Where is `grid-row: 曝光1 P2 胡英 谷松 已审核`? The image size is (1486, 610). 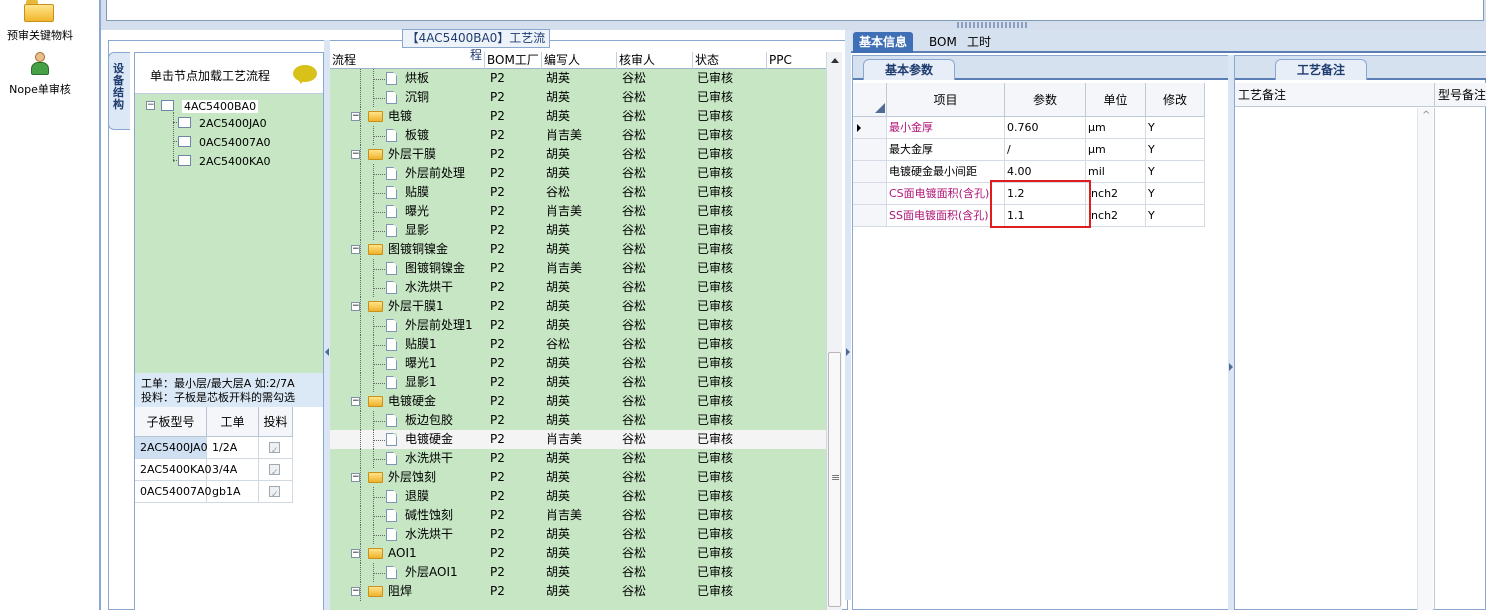
grid-row: 曝光1 P2 胡英 谷松 已审核 is located at coordinates (578, 363).